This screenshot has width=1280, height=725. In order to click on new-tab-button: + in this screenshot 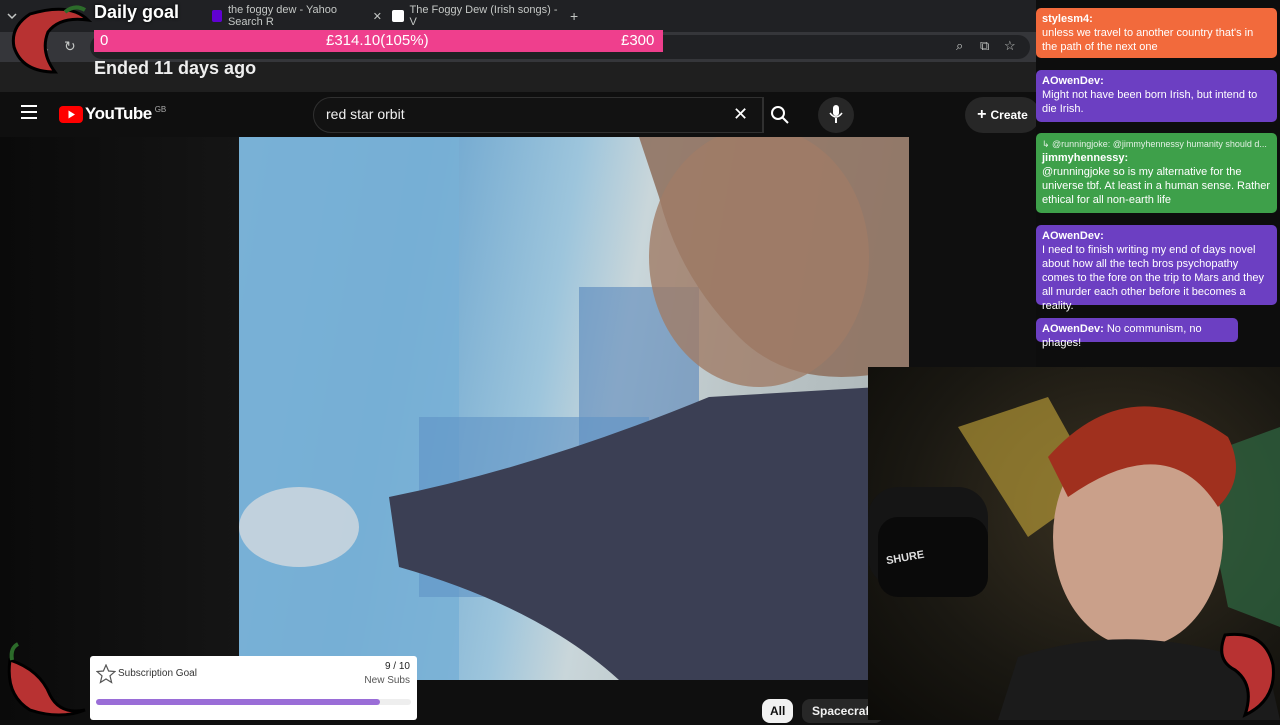, I will do `click(574, 16)`.